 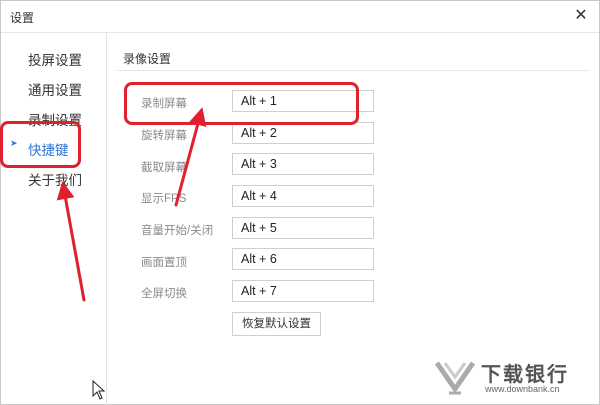 What do you see at coordinates (276, 324) in the screenshot?
I see `reset-defaults-button: 恢复默认设置` at bounding box center [276, 324].